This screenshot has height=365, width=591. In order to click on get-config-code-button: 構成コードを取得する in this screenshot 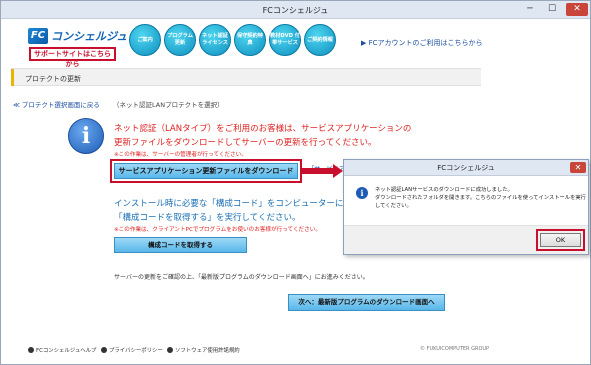, I will do `click(180, 245)`.